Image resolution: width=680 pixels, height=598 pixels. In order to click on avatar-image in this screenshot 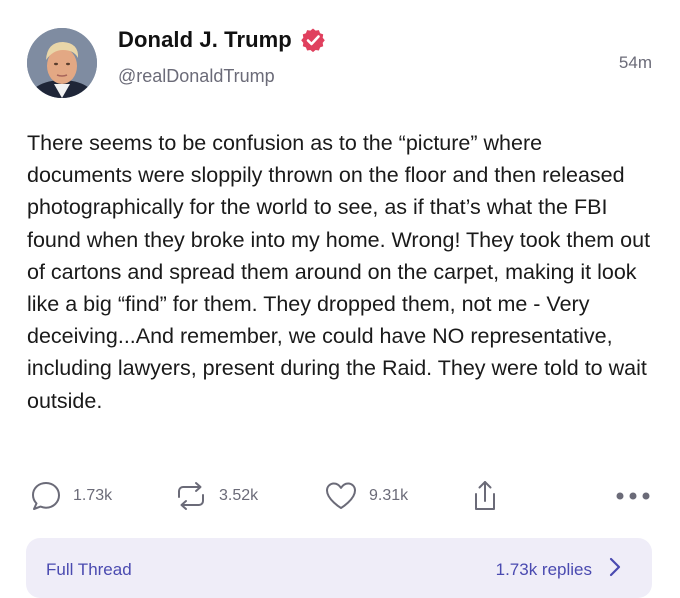, I will do `click(62, 63)`.